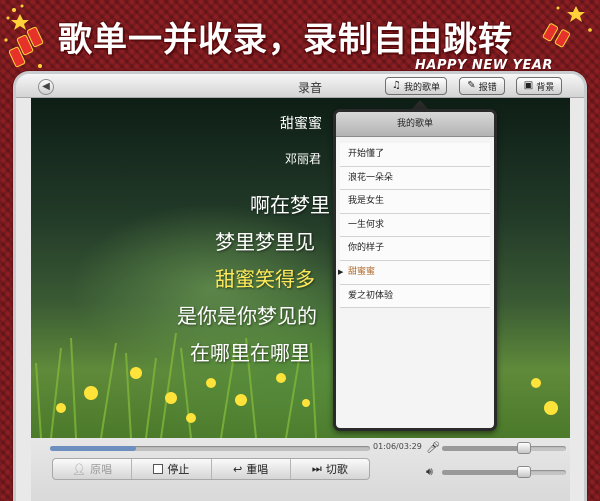  What do you see at coordinates (415, 249) in the screenshot?
I see `playlist-item: 你的样子` at bounding box center [415, 249].